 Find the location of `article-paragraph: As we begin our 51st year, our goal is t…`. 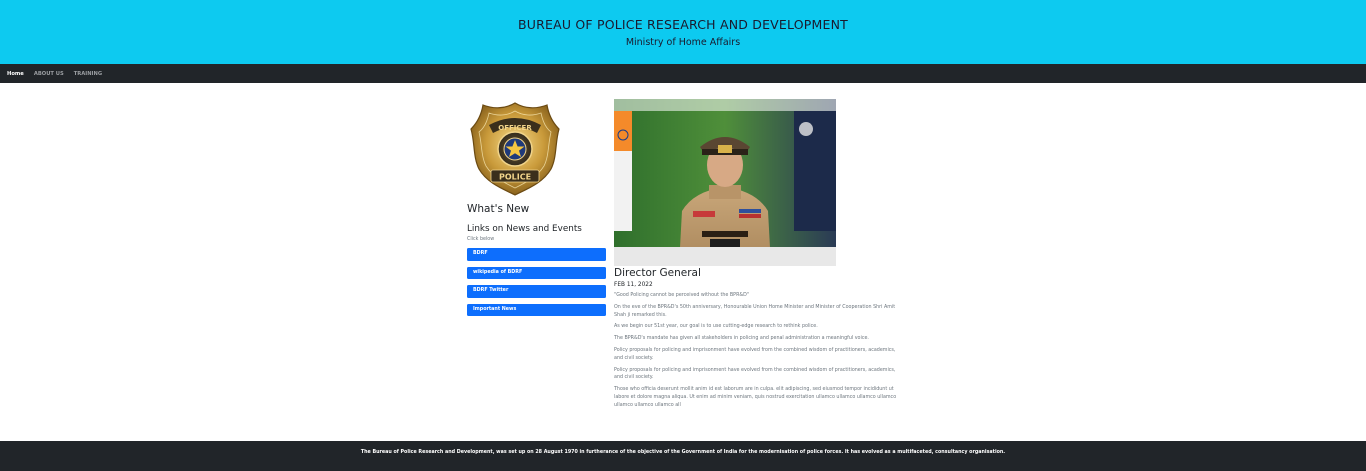

article-paragraph: As we begin our 51st year, our goal is t… is located at coordinates (716, 327).